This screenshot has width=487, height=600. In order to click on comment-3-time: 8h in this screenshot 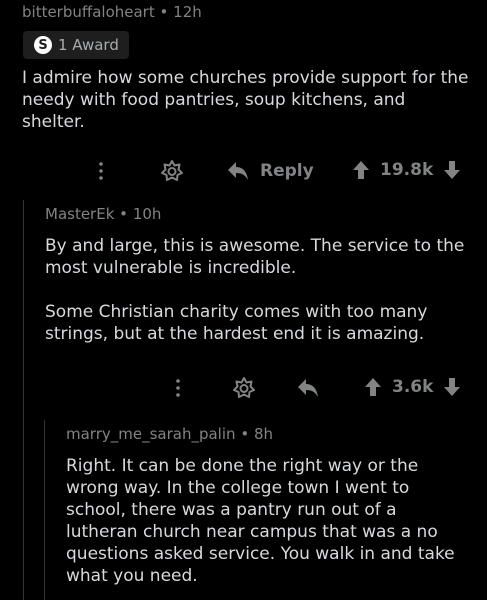, I will do `click(263, 434)`.